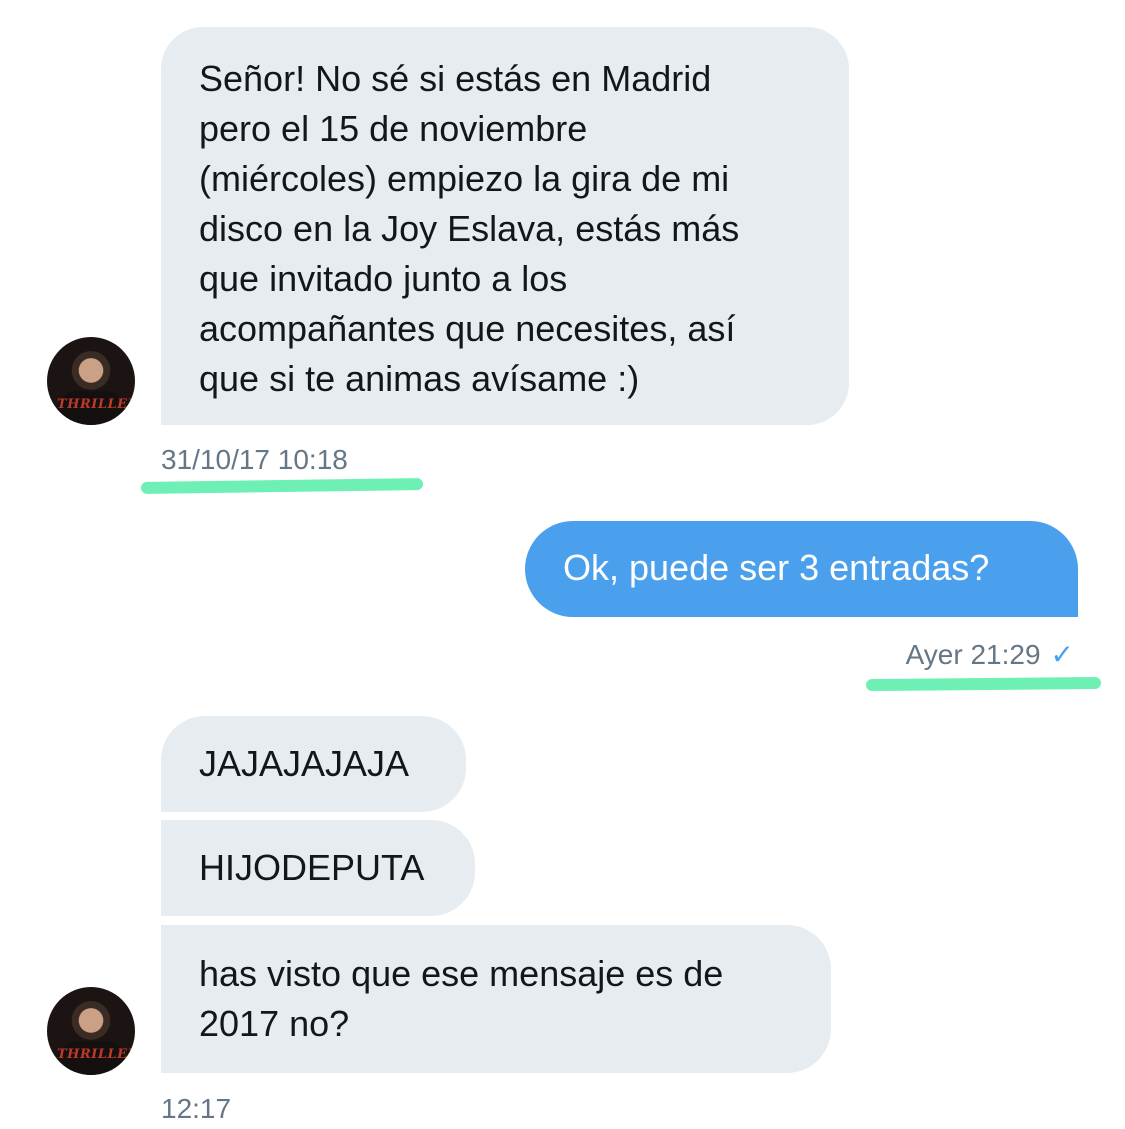 The height and width of the screenshot is (1129, 1125). Describe the element at coordinates (196, 1108) in the screenshot. I see `timestamp-last: 12:17` at that location.